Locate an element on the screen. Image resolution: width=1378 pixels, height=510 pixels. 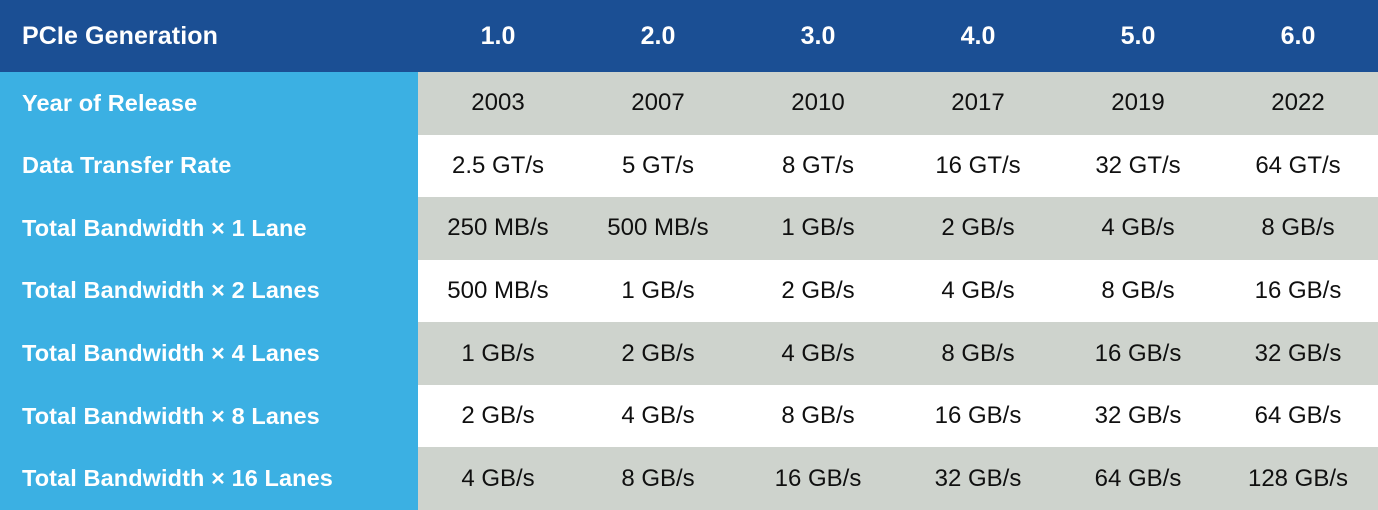
row-label: Year of Release is located at coordinates (209, 103).